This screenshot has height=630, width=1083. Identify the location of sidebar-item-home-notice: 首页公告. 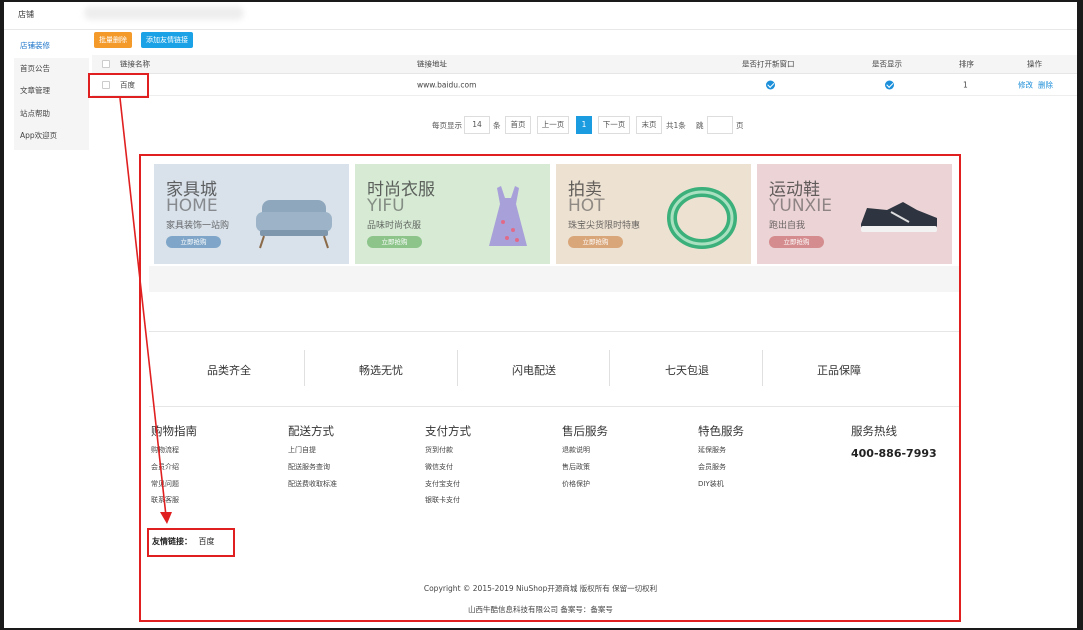
(51, 69).